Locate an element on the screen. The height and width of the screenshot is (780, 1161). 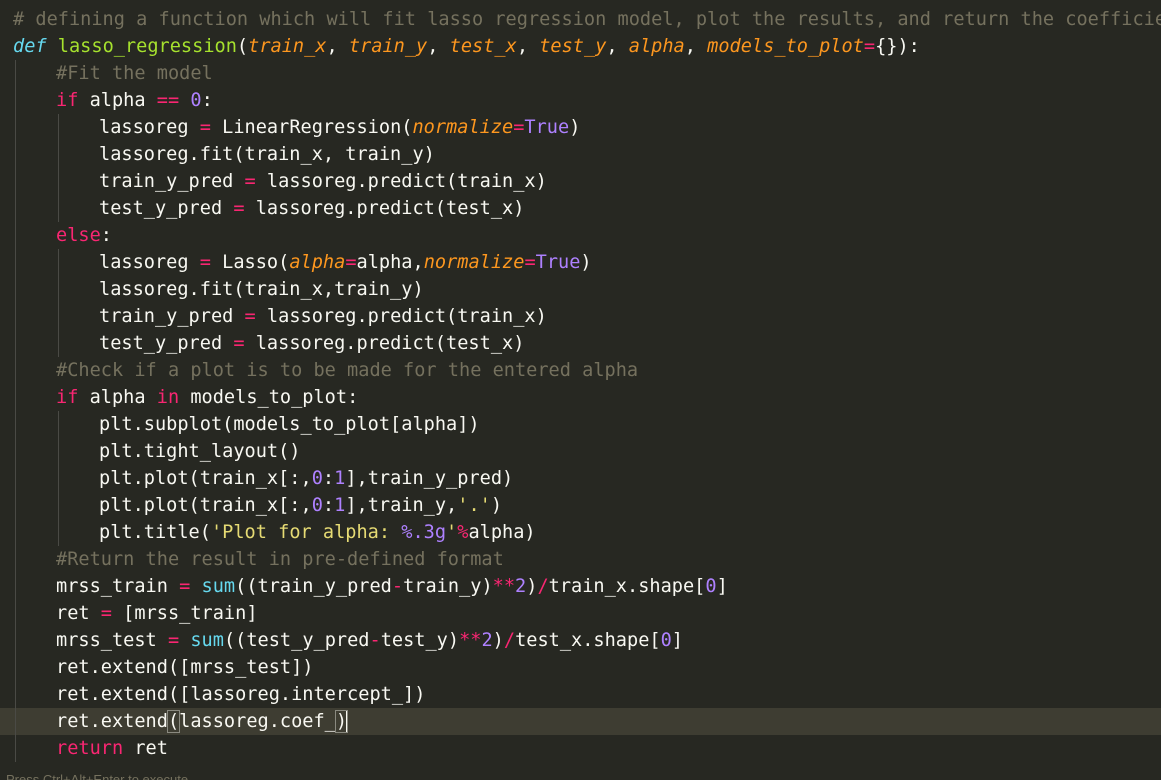
code-line-content: return ret is located at coordinates (112, 748).